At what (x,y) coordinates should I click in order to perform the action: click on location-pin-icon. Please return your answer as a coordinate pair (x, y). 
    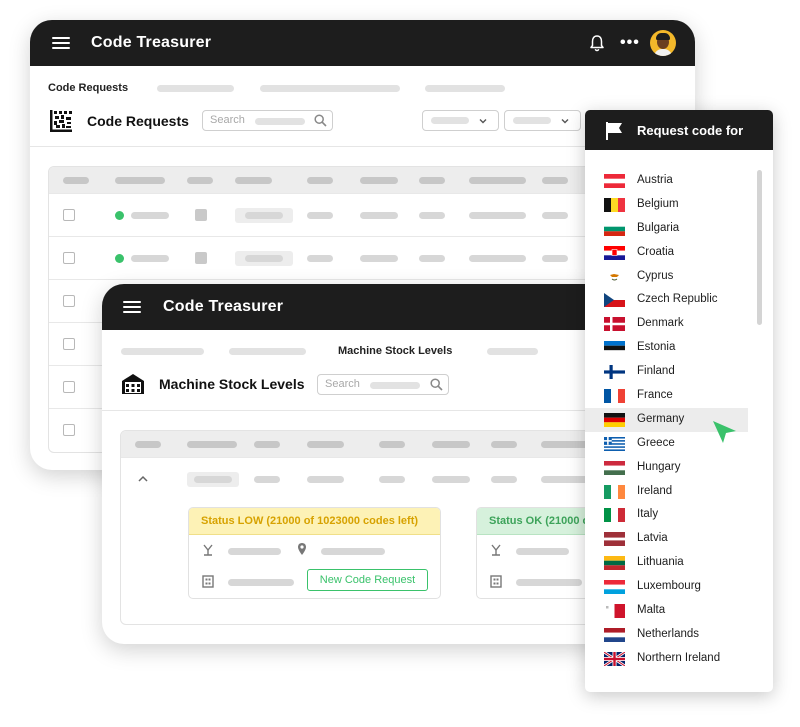
    Looking at the image, I should click on (302, 549).